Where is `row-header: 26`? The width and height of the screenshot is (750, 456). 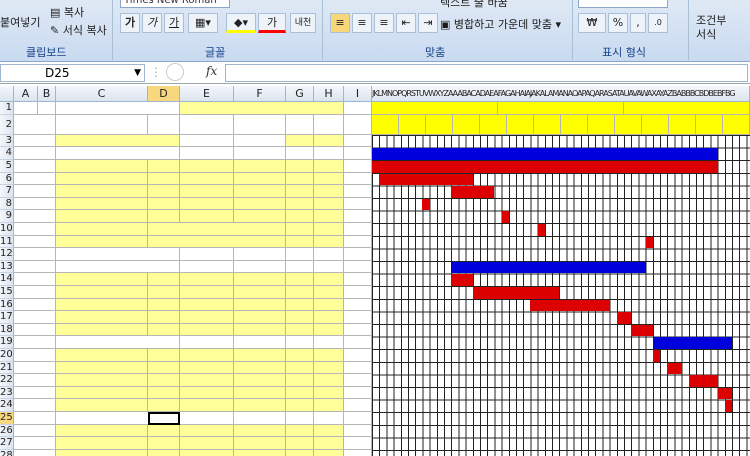 row-header: 26 is located at coordinates (7, 431).